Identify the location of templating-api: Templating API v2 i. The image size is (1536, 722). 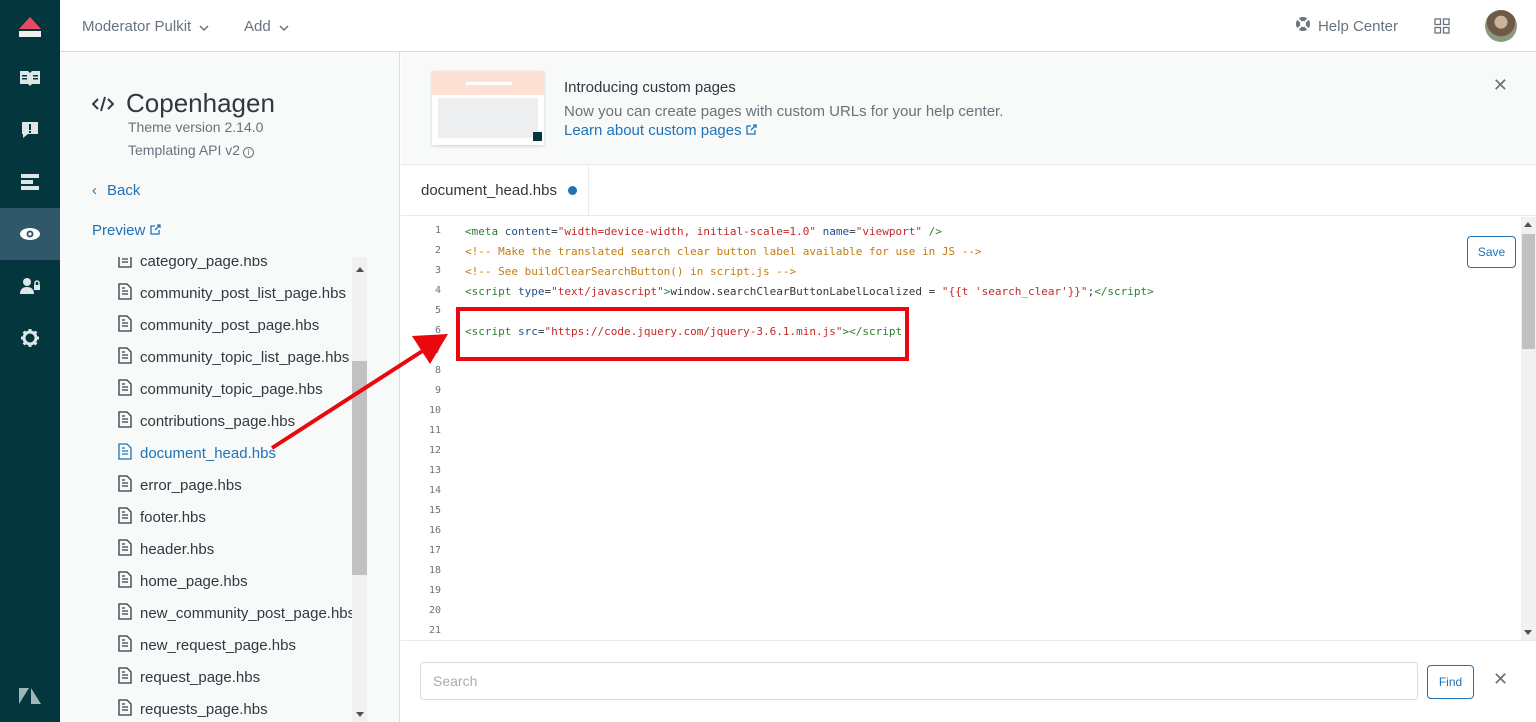
(191, 150).